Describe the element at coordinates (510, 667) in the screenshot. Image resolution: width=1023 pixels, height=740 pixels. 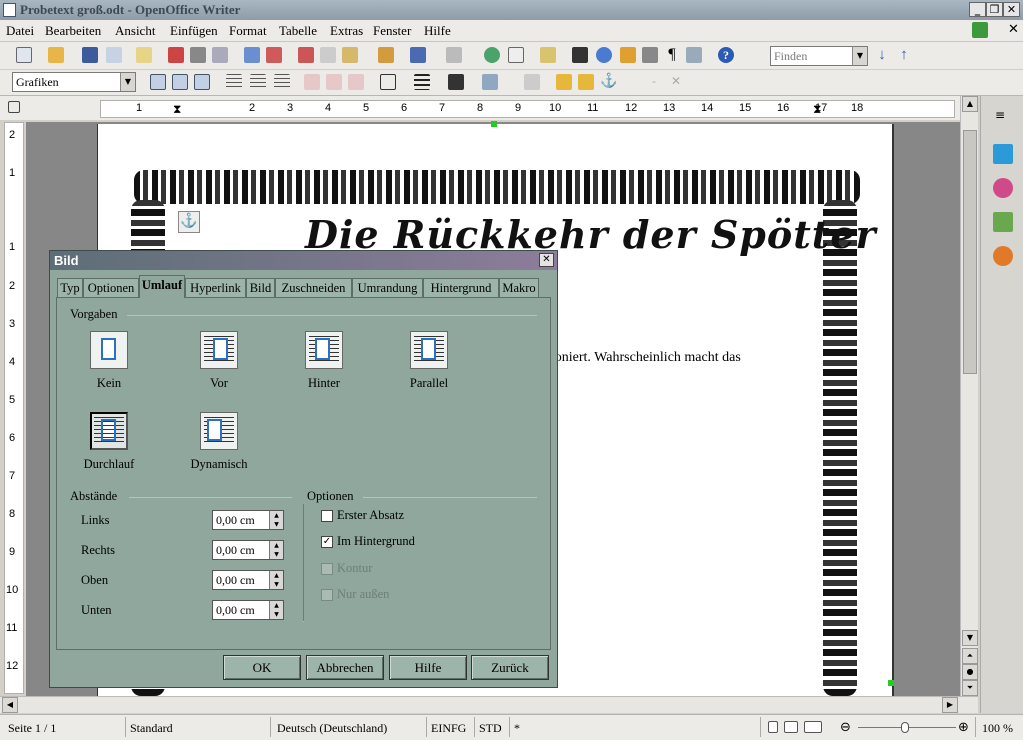
I see `back-button: Zurück` at that location.